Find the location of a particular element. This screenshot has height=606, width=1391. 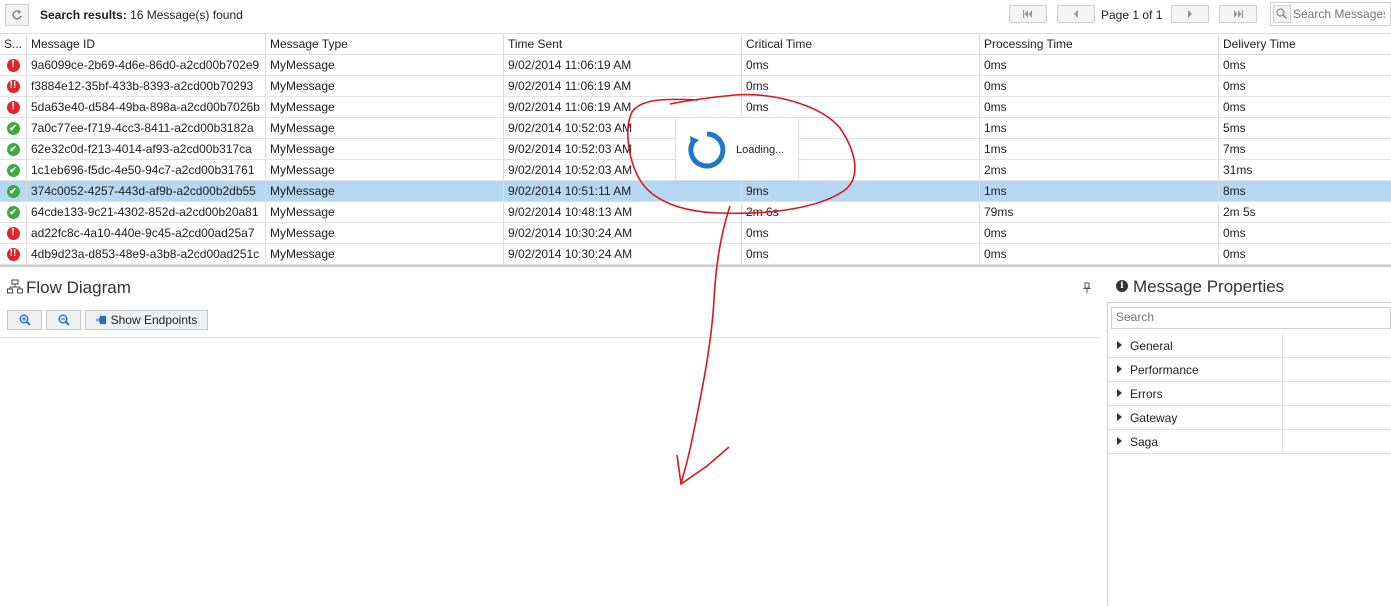

next-page-button is located at coordinates (1190, 14).